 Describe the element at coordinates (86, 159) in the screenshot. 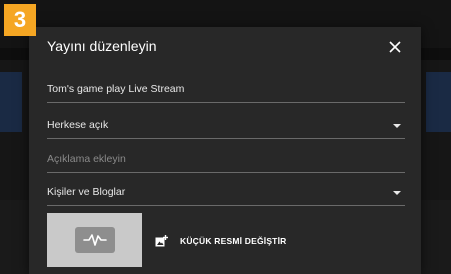

I see `description-placeholder: Açıklama ekleyin` at that location.